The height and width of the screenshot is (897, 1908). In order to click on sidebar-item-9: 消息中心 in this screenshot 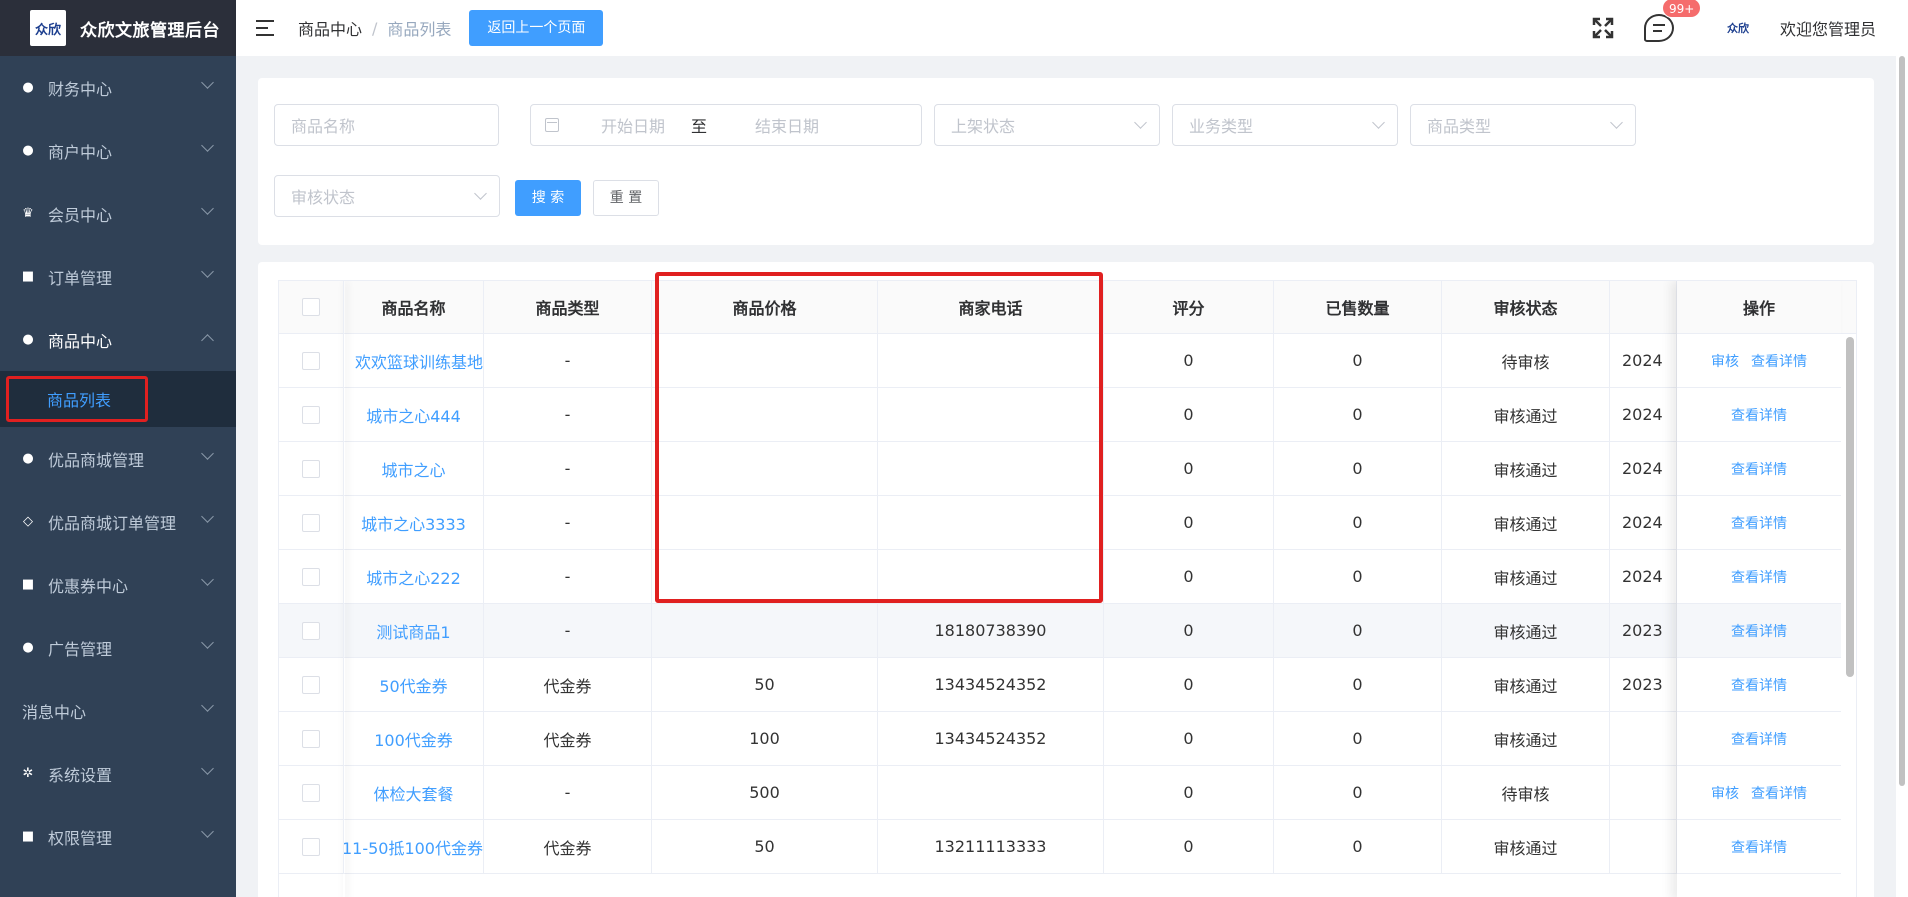, I will do `click(118, 710)`.